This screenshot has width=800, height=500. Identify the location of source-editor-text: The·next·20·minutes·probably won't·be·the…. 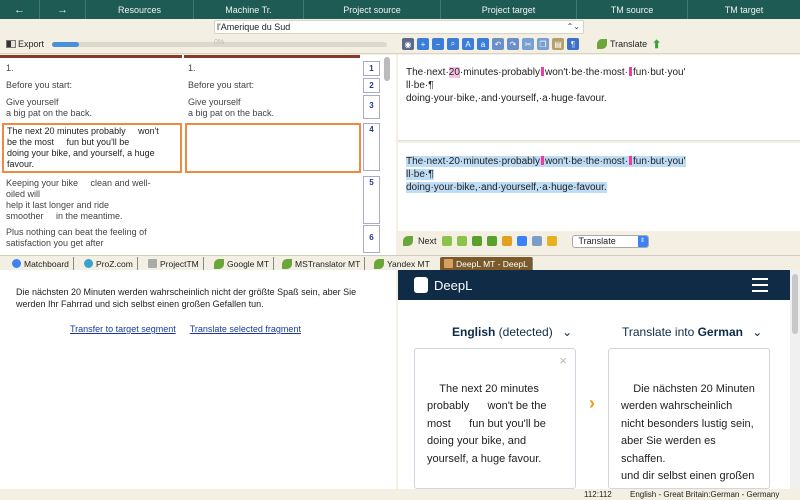
(546, 85).